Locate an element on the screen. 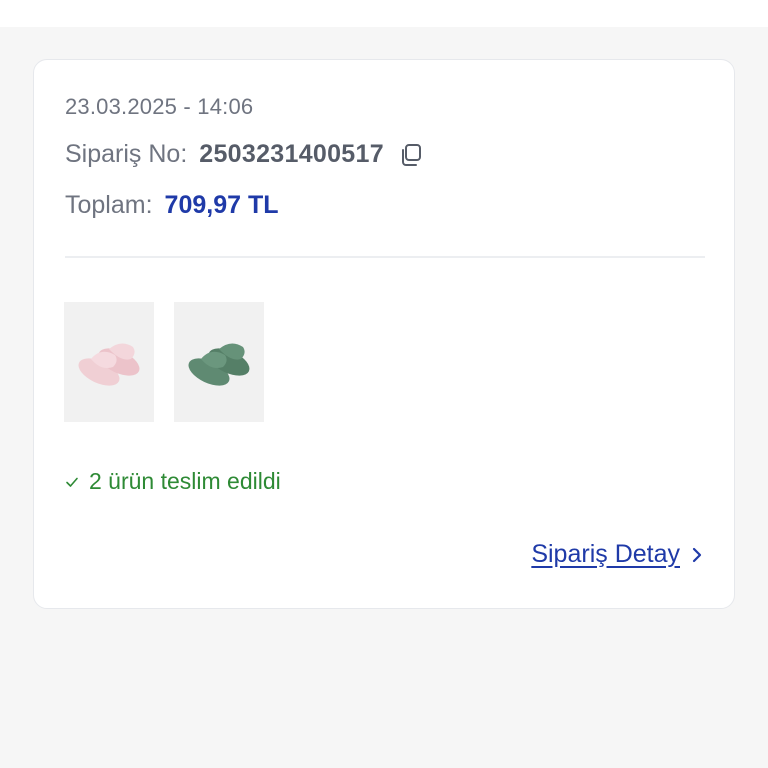 This screenshot has height=768, width=768. product-thumbnails is located at coordinates (164, 362).